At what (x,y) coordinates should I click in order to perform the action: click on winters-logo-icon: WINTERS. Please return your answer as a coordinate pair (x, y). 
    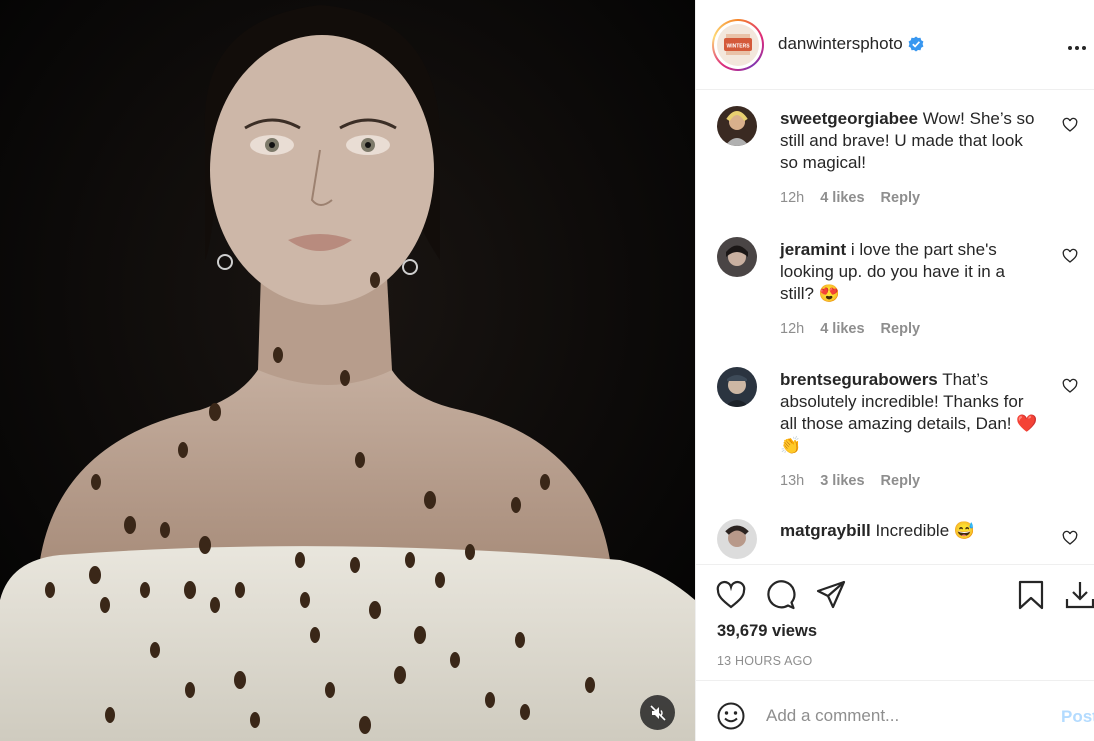
    Looking at the image, I should click on (738, 44).